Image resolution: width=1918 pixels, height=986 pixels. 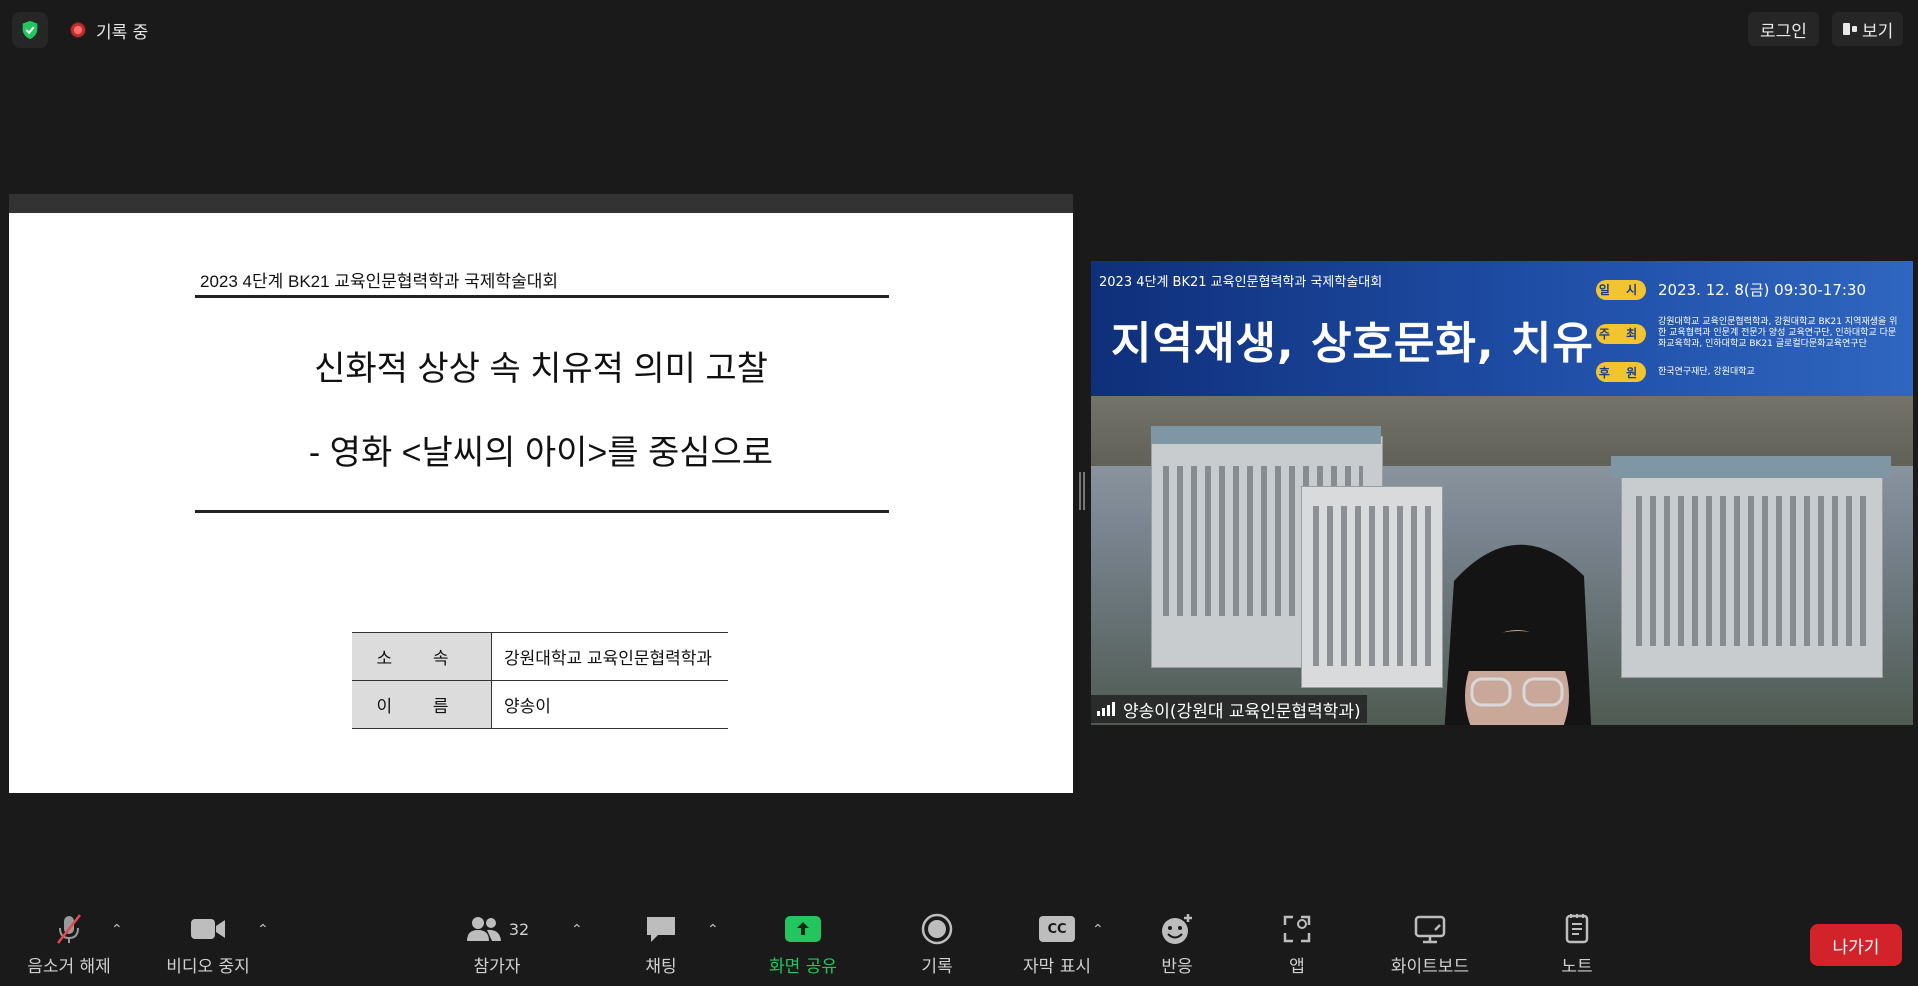 What do you see at coordinates (609, 656) in the screenshot?
I see `affiliation-value: 강원대학교 교육인문협력학과` at bounding box center [609, 656].